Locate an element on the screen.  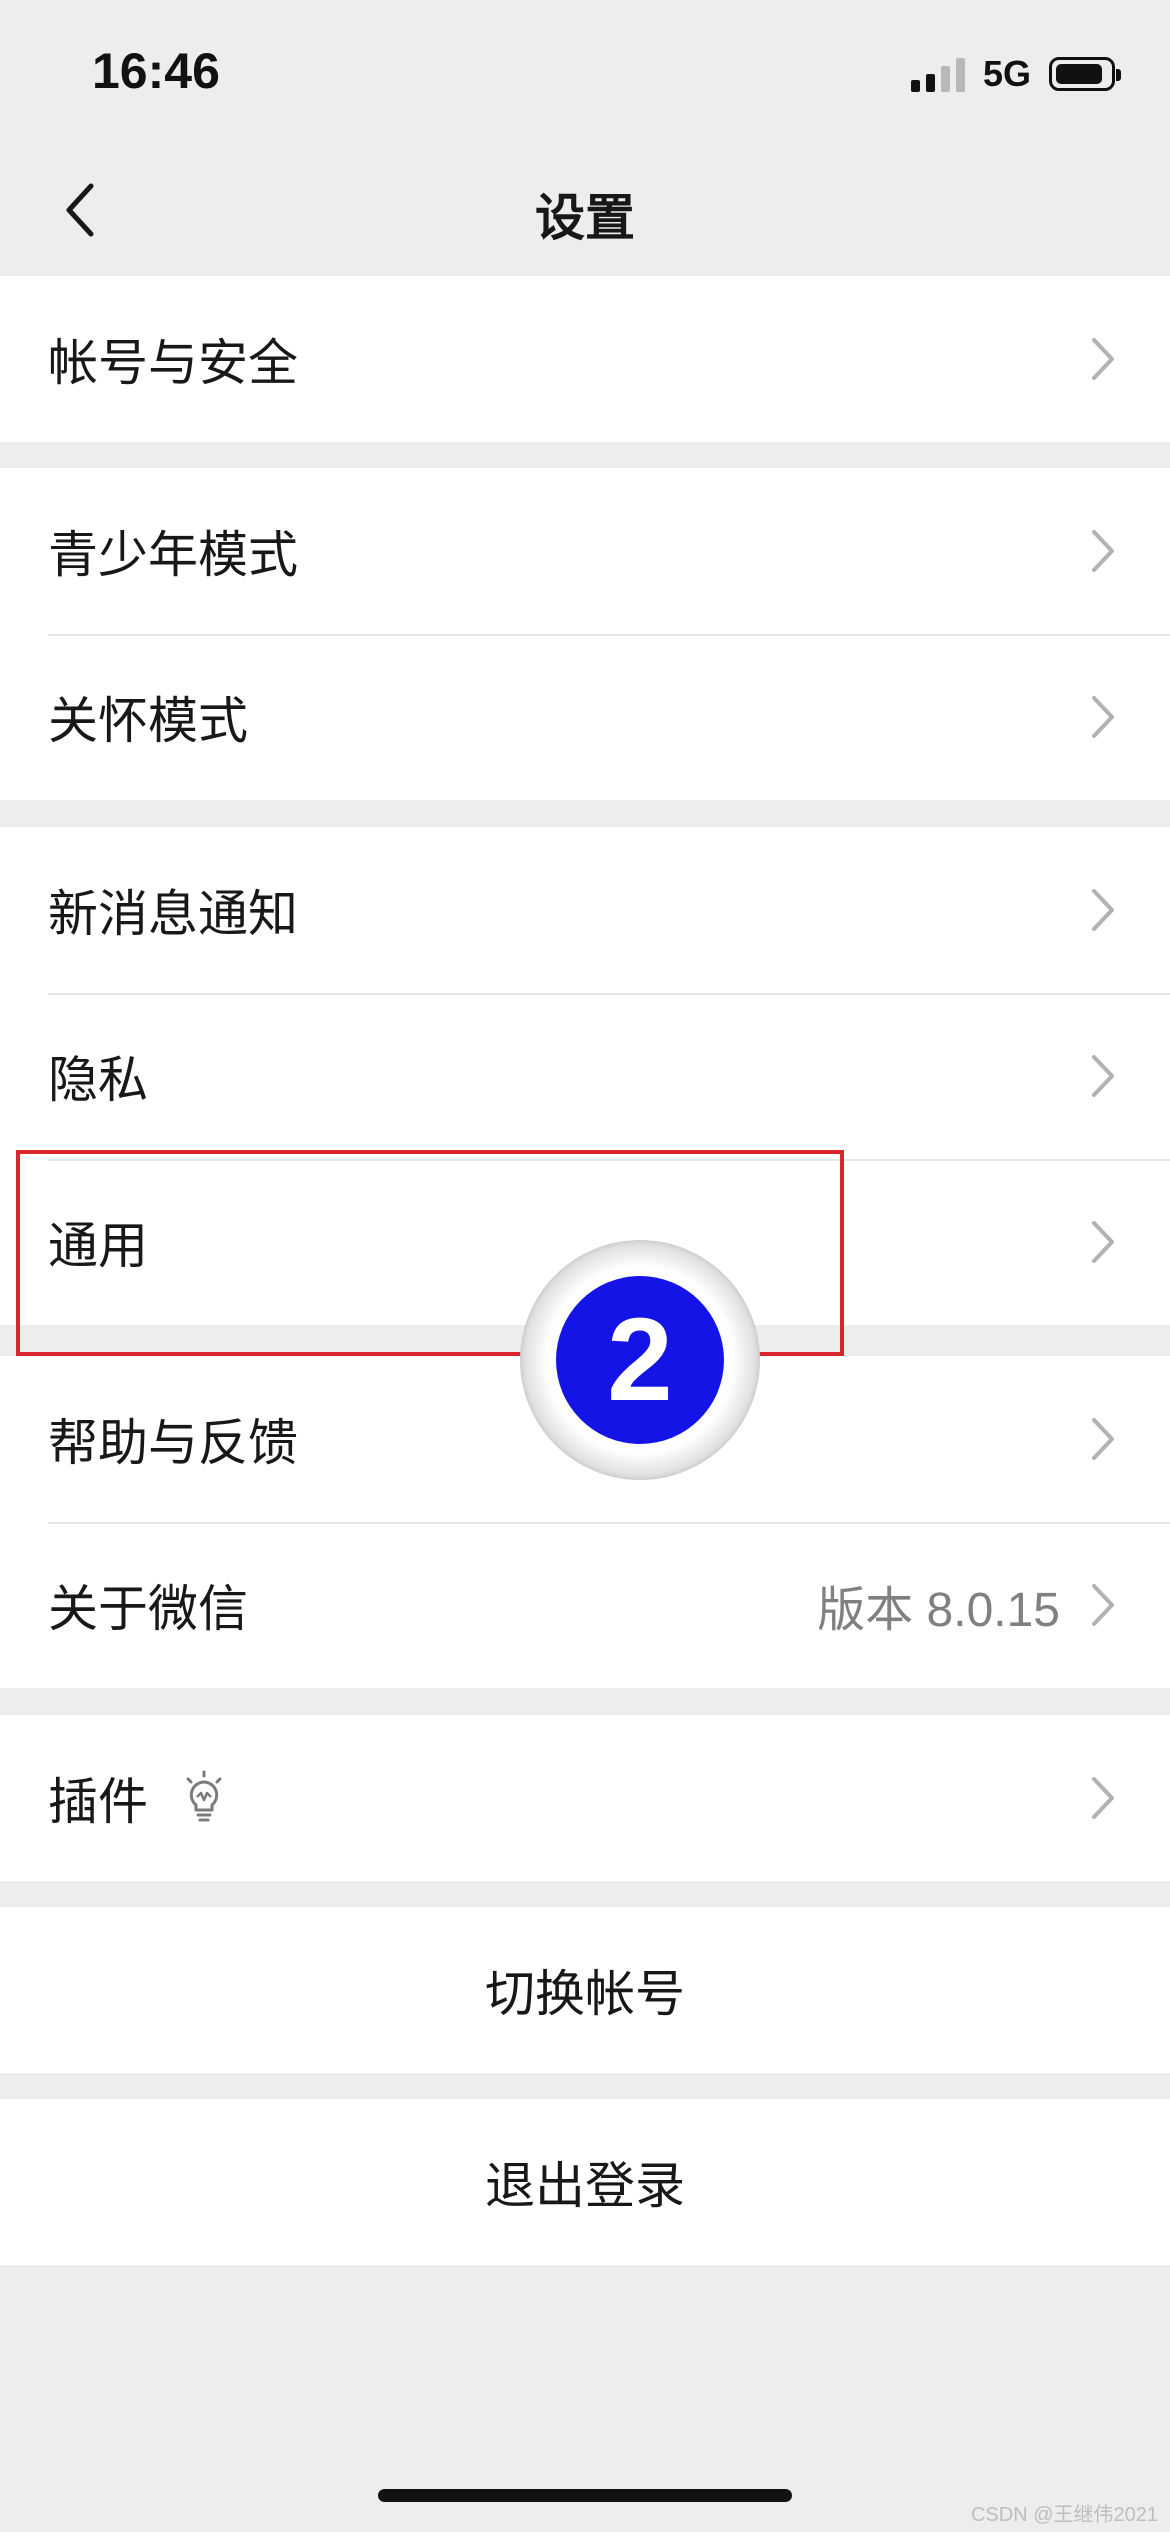
row-label: 青少年模式 is located at coordinates (173, 555).